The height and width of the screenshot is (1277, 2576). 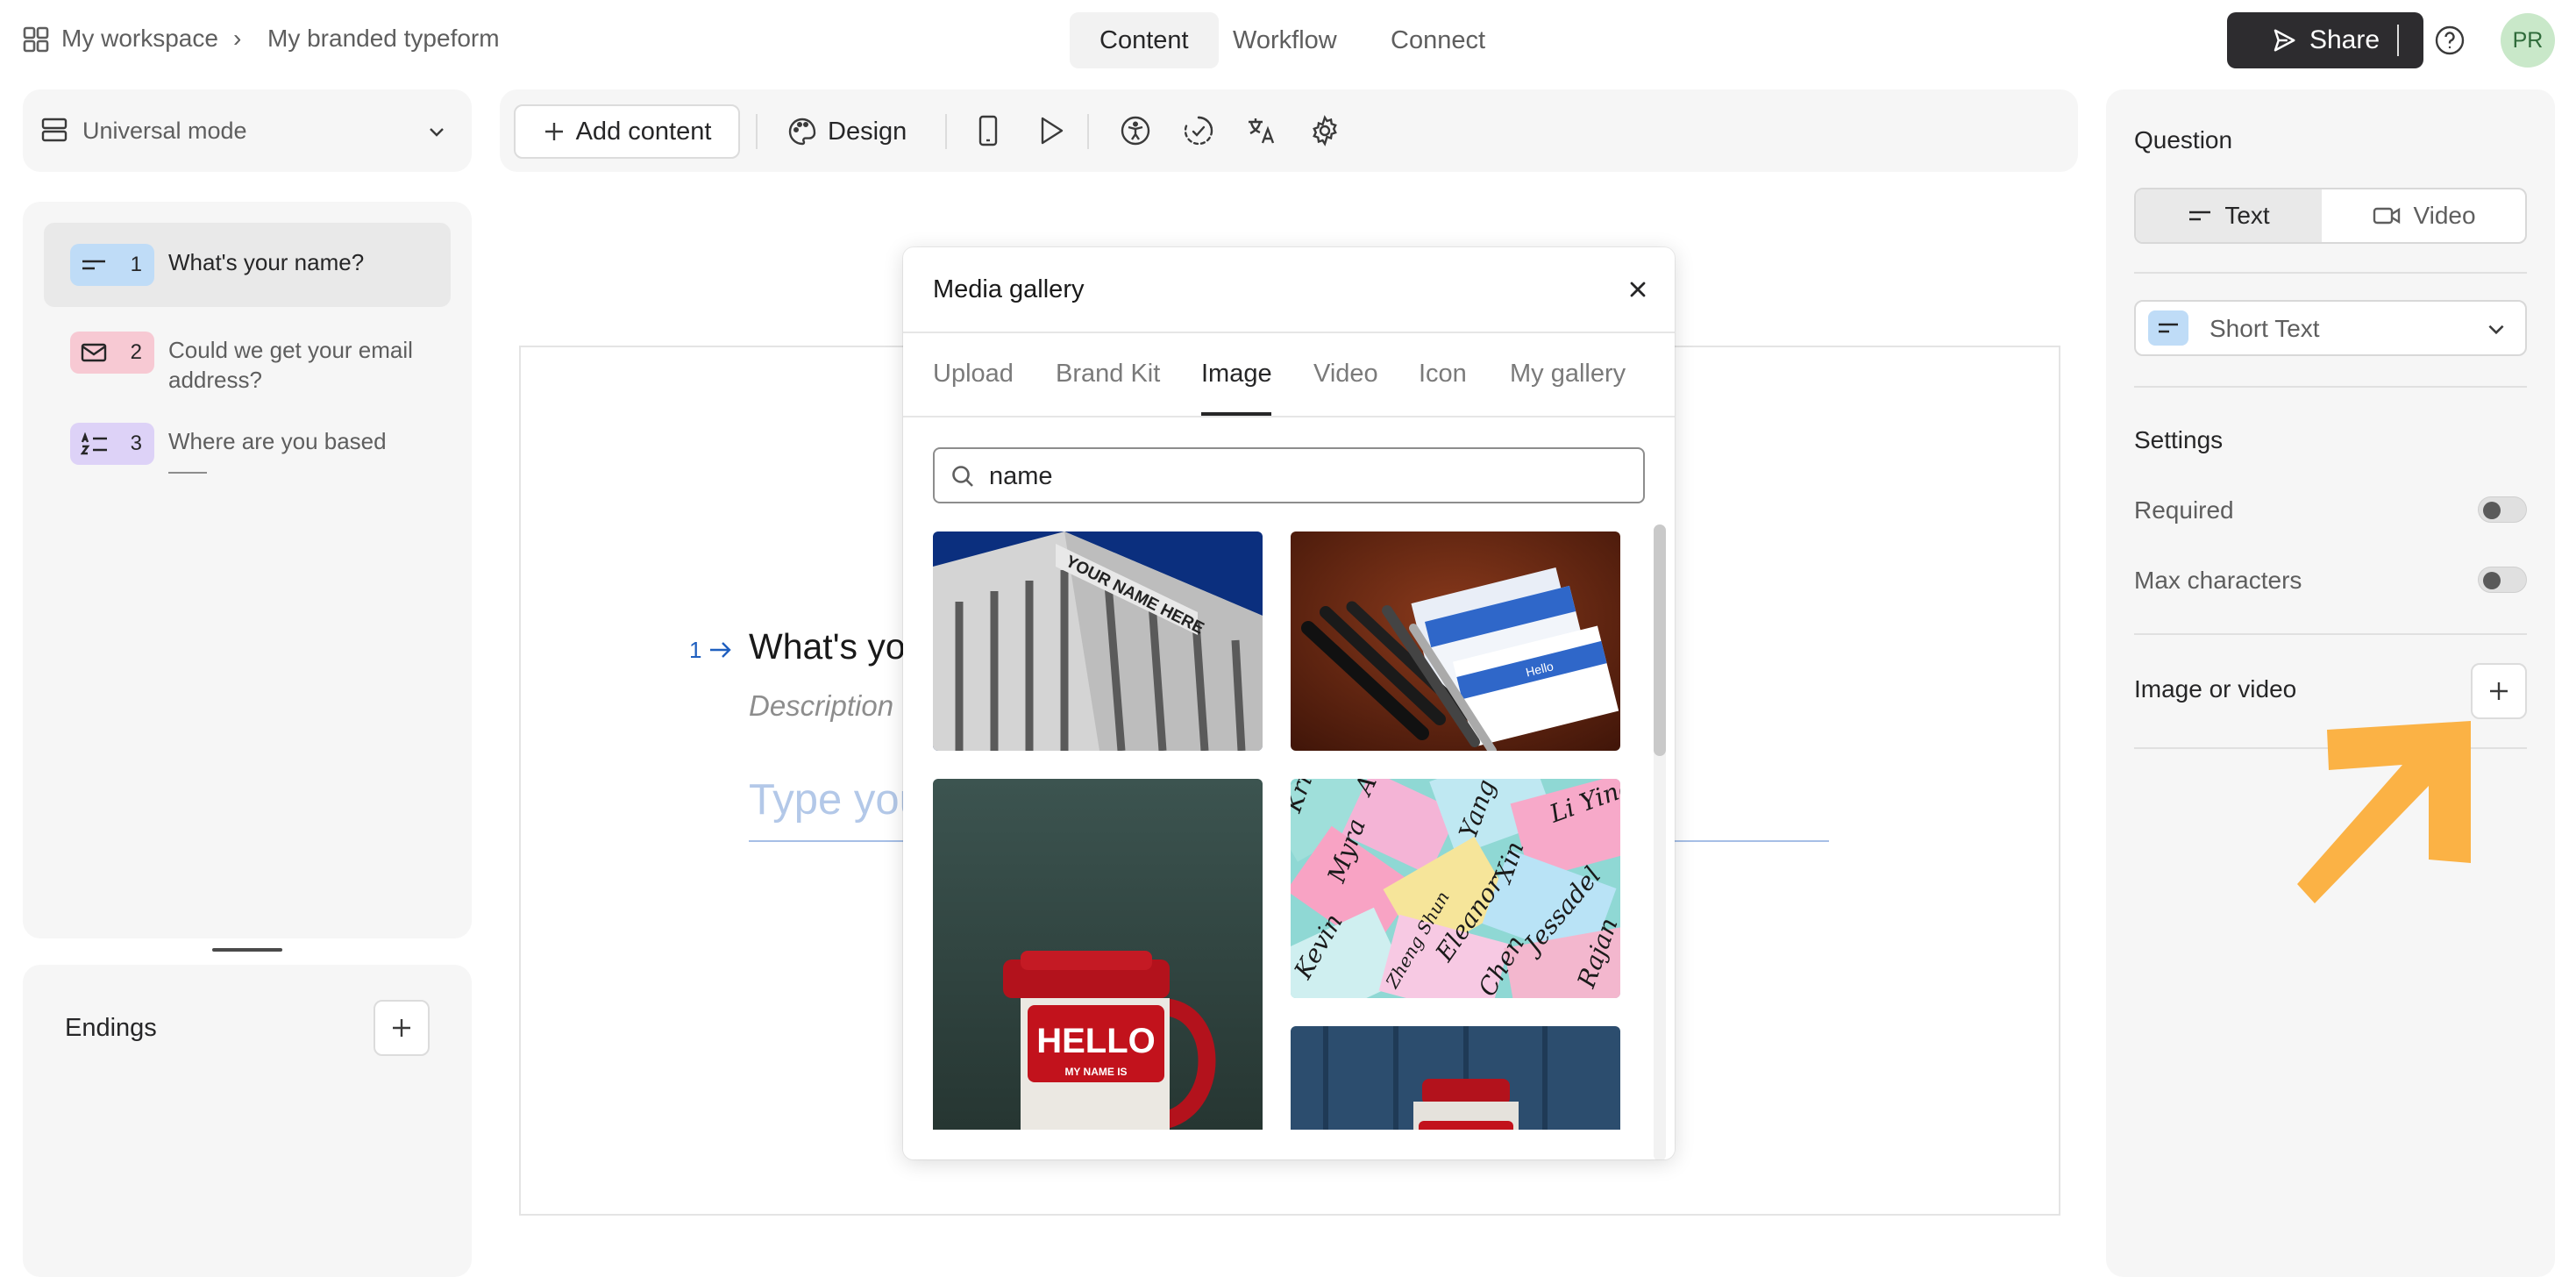 What do you see at coordinates (973, 374) in the screenshot?
I see `gallery-tab-upload: Upload` at bounding box center [973, 374].